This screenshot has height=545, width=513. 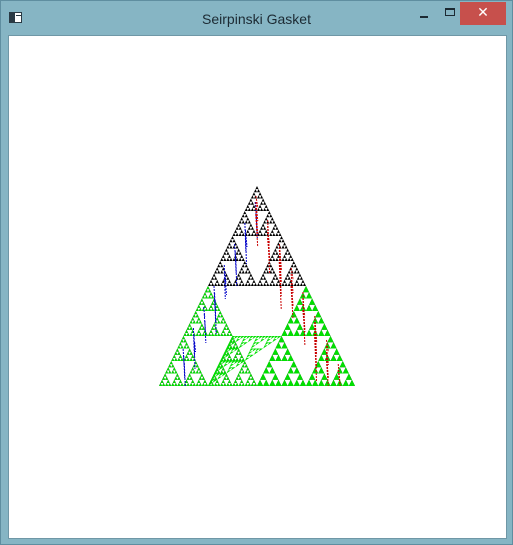 What do you see at coordinates (15, 17) in the screenshot?
I see `application-icon` at bounding box center [15, 17].